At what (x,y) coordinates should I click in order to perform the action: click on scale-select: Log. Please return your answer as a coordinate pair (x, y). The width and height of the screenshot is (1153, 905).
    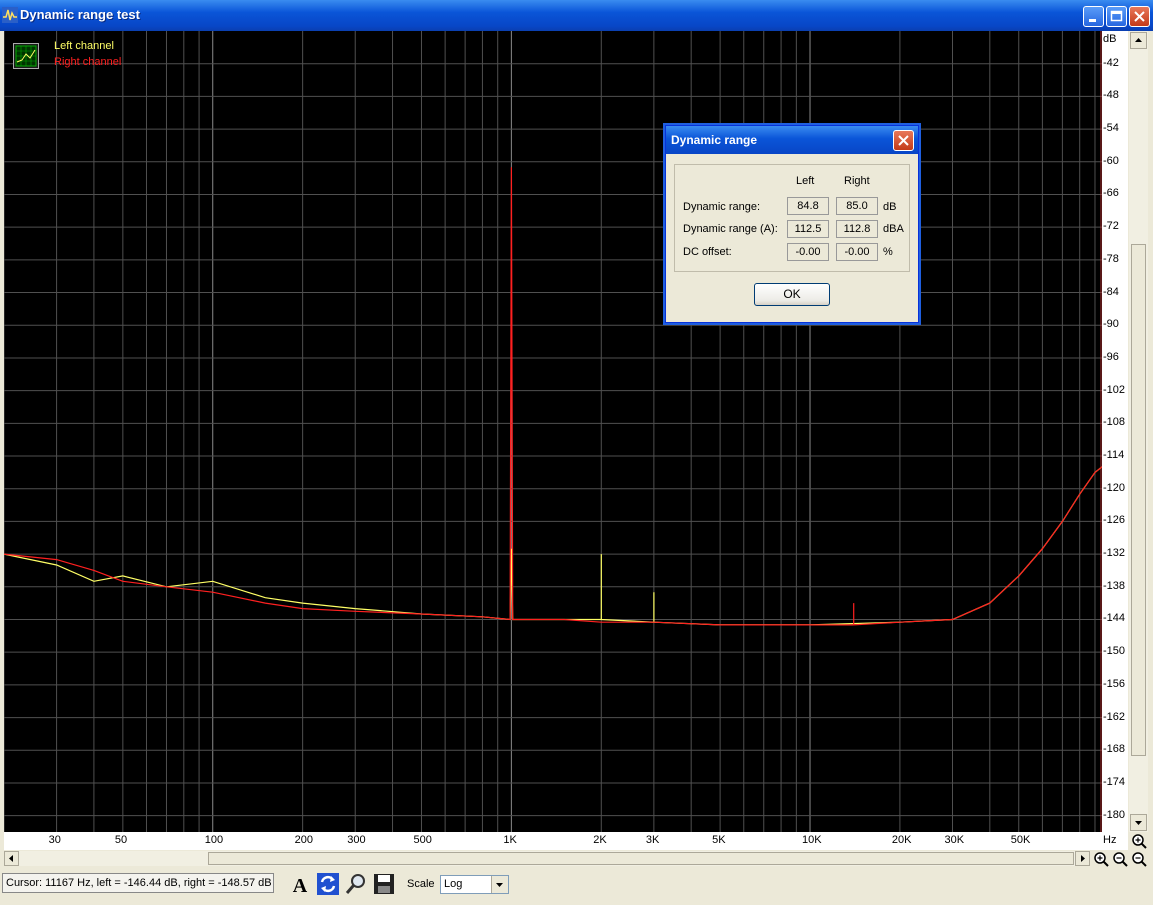
    Looking at the image, I should click on (474, 884).